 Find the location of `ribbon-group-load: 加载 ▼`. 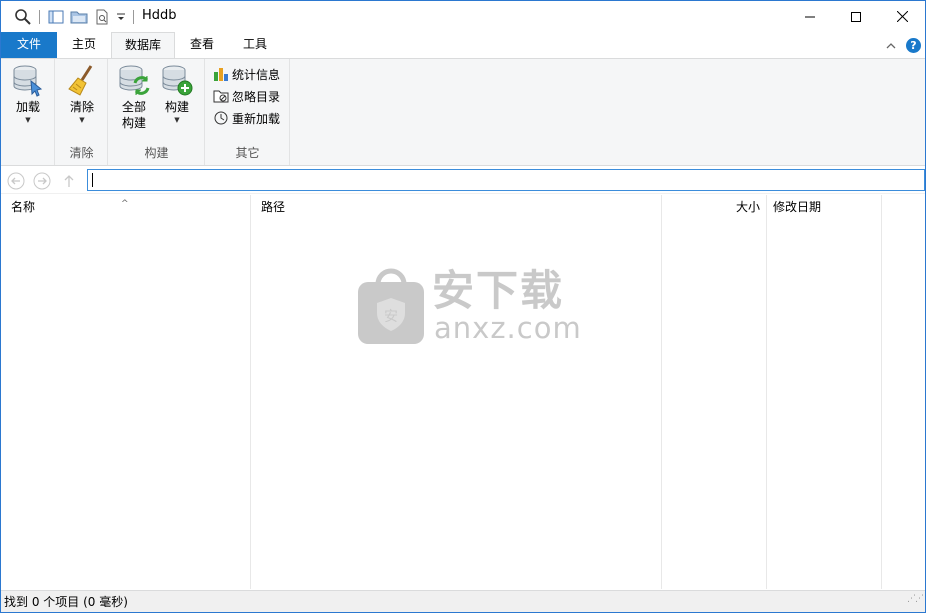

ribbon-group-load: 加载 ▼ is located at coordinates (28, 112).